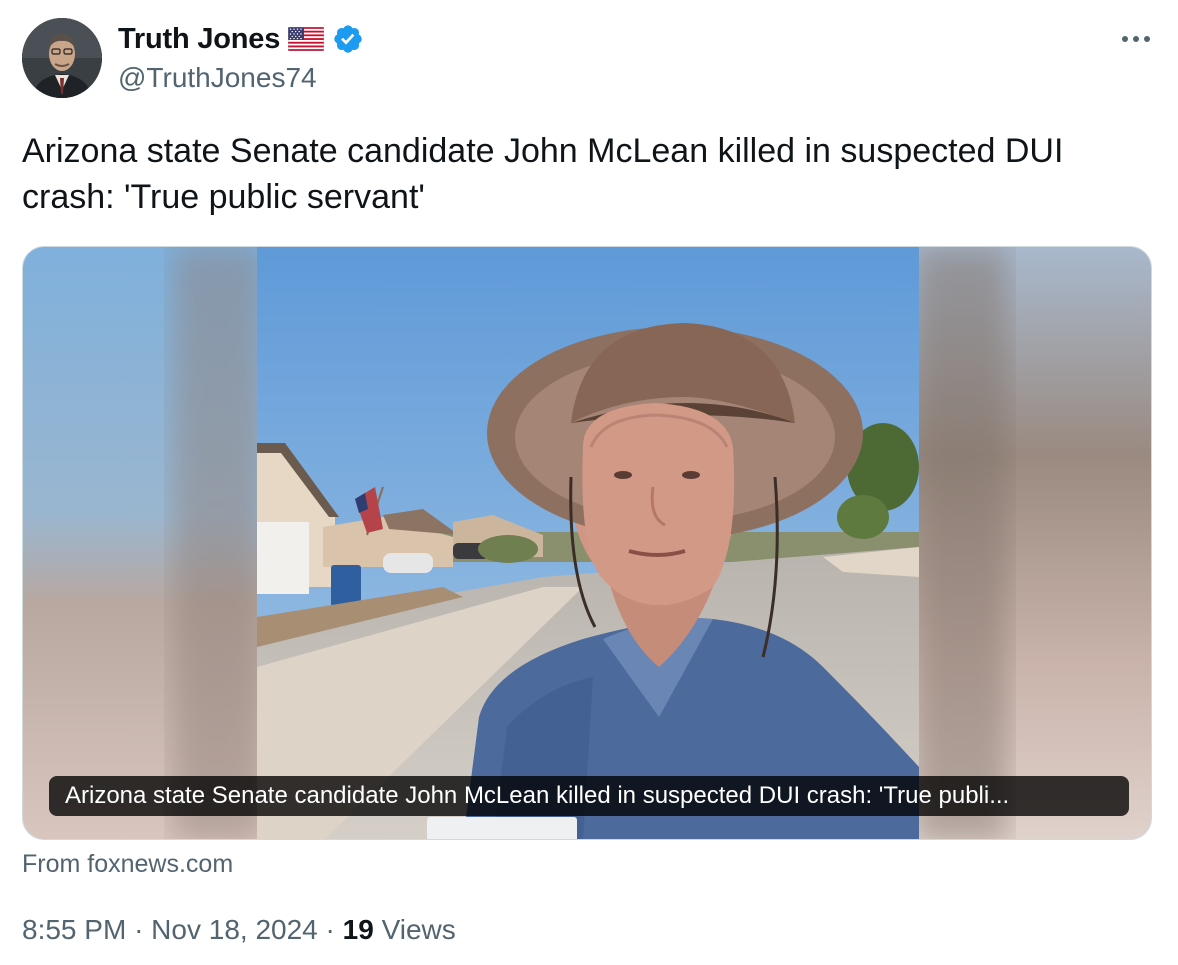  I want to click on card-source: From foxnews.com, so click(127, 864).